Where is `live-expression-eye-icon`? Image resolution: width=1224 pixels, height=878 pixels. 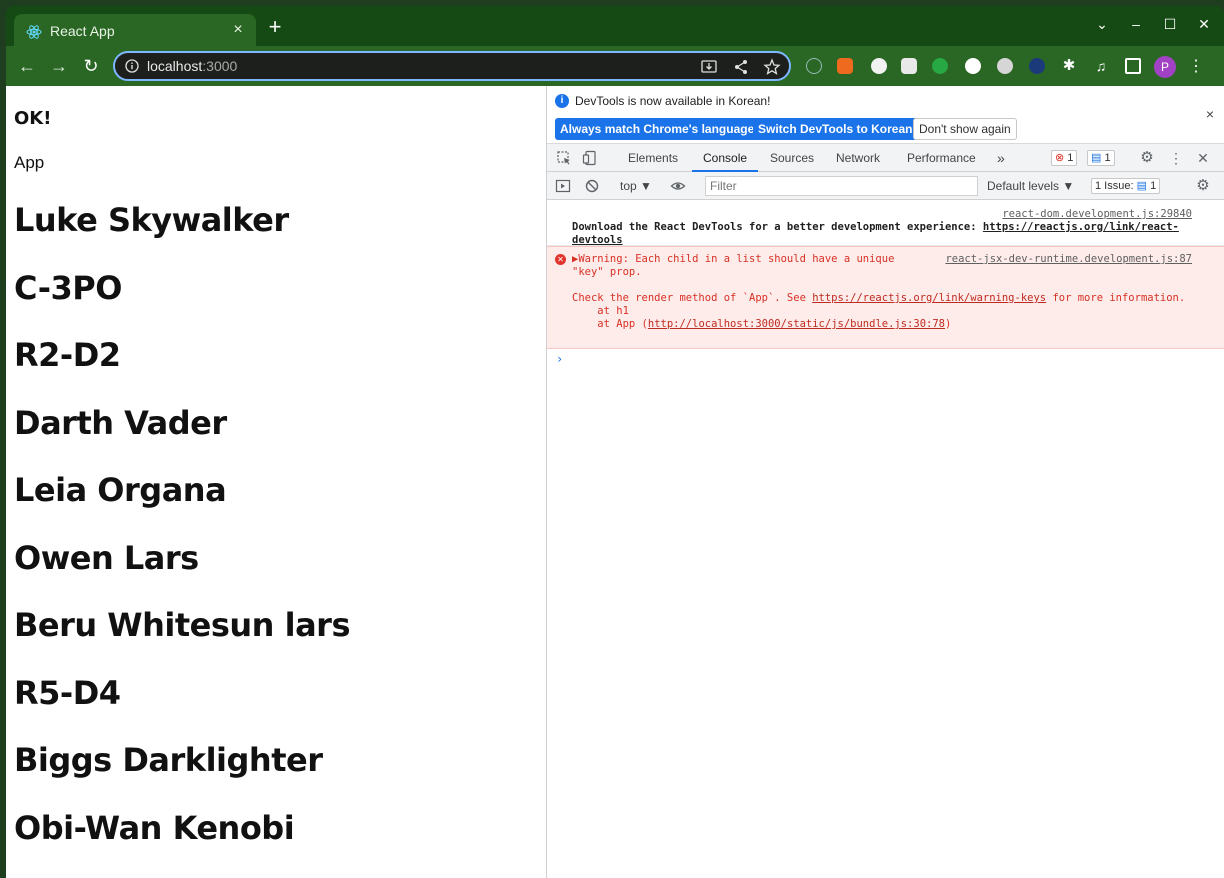
live-expression-eye-icon is located at coordinates (678, 186).